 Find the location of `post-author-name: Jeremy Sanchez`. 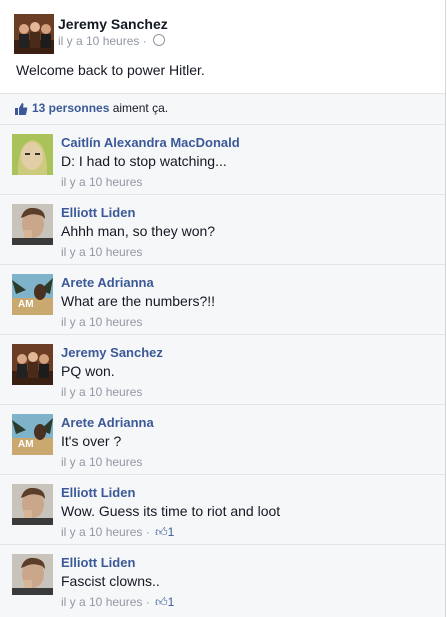

post-author-name: Jeremy Sanchez is located at coordinates (113, 24).